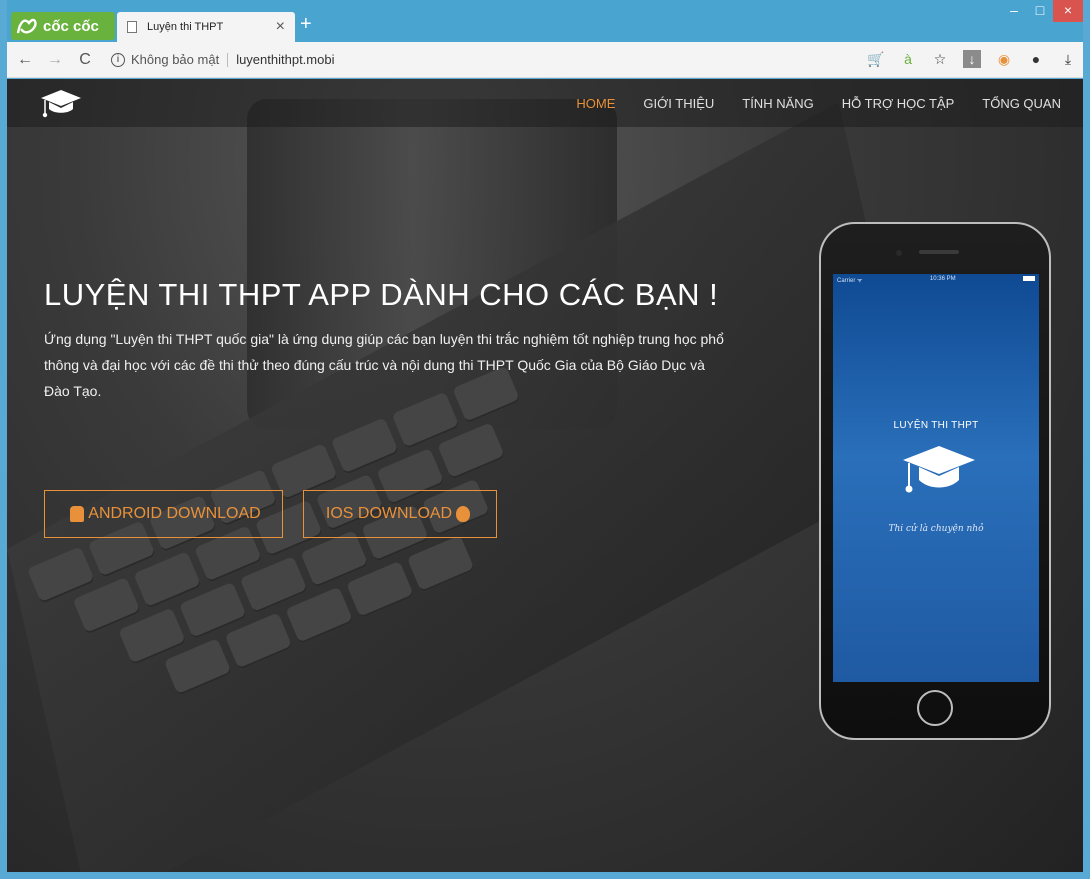 This screenshot has height=879, width=1090. Describe the element at coordinates (936, 529) in the screenshot. I see `app-tagline: Thi cử là chuyện nhỏ` at that location.